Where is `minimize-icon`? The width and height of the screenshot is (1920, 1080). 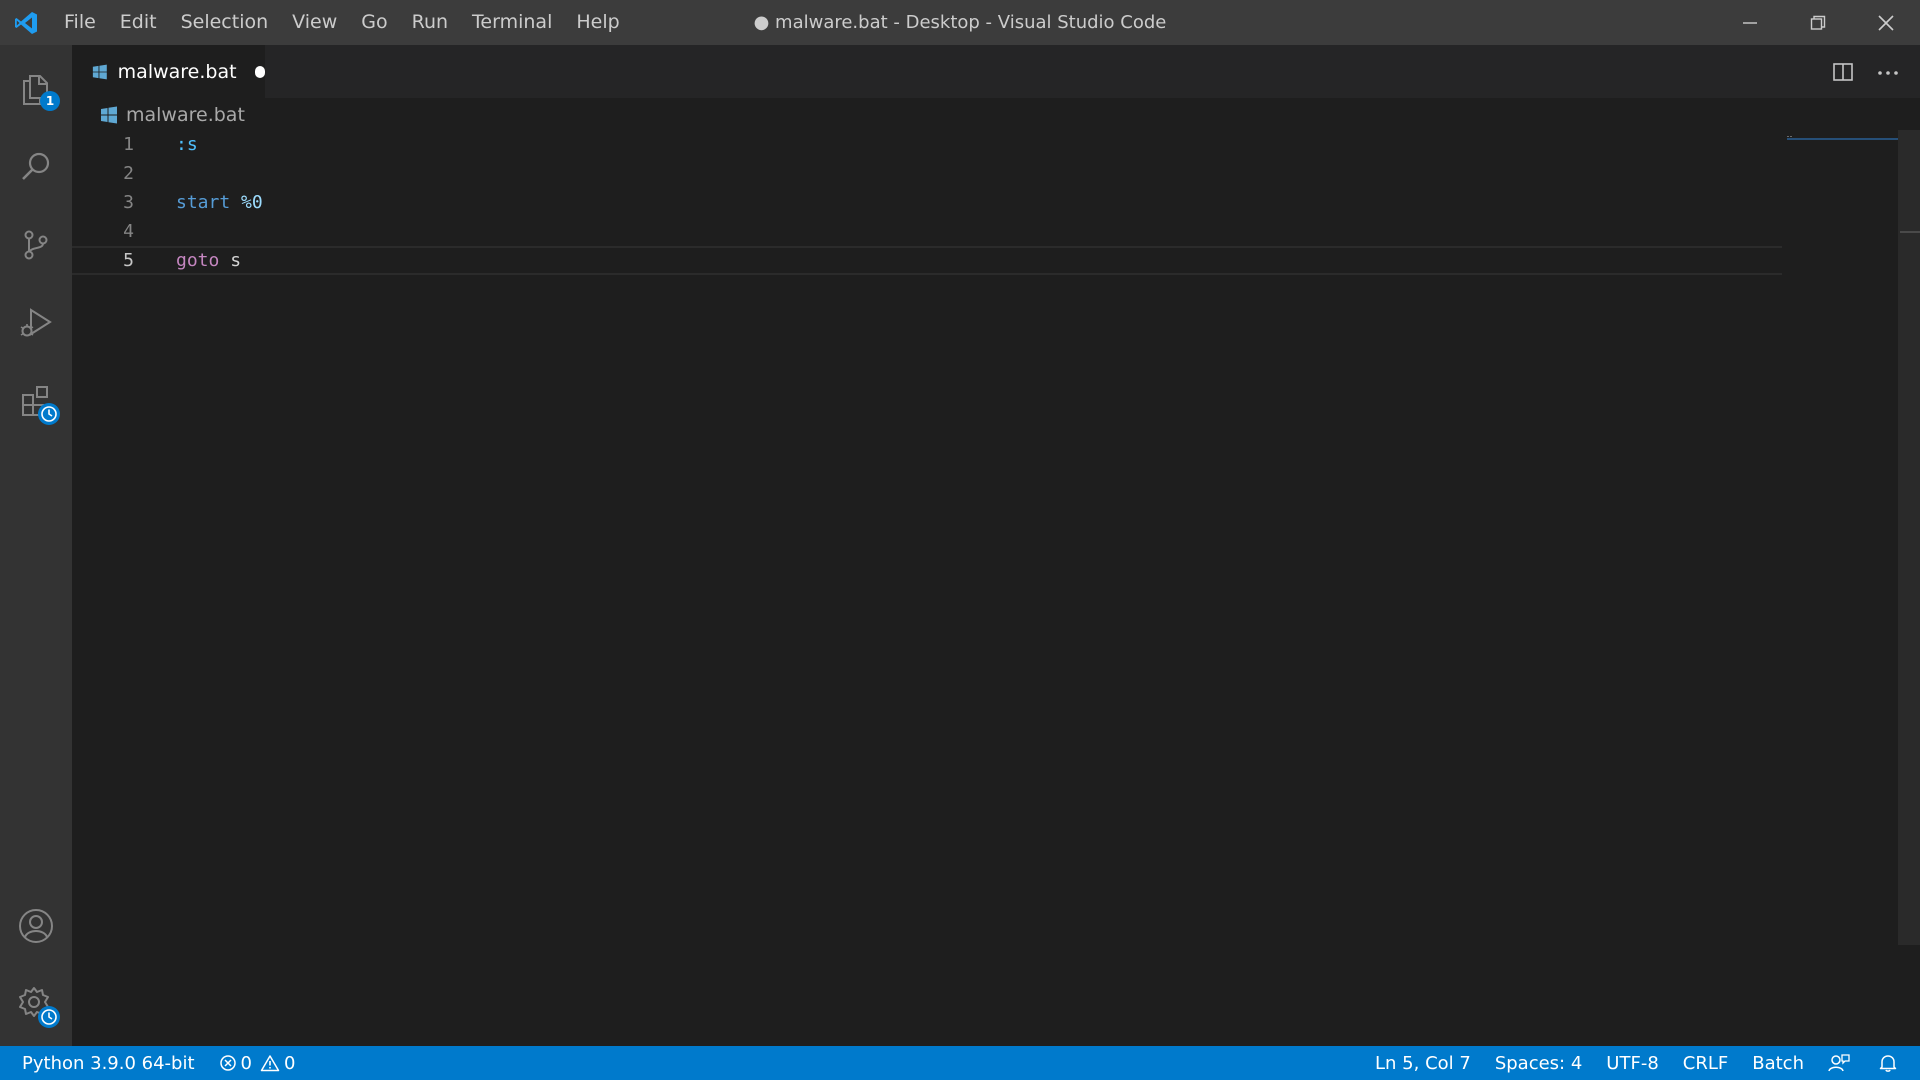
minimize-icon is located at coordinates (1750, 22).